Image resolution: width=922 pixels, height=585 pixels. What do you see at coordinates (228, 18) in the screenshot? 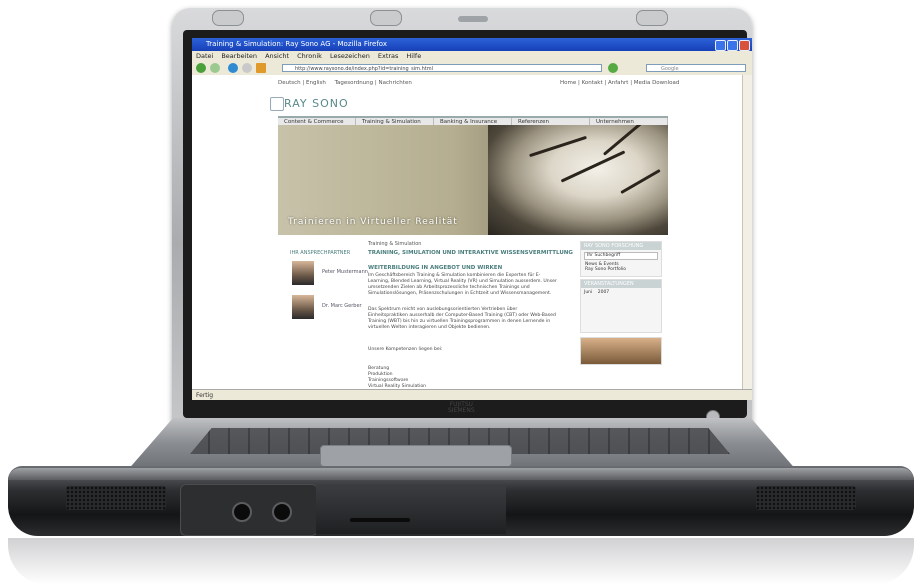
I see `lid-latch-left` at bounding box center [228, 18].